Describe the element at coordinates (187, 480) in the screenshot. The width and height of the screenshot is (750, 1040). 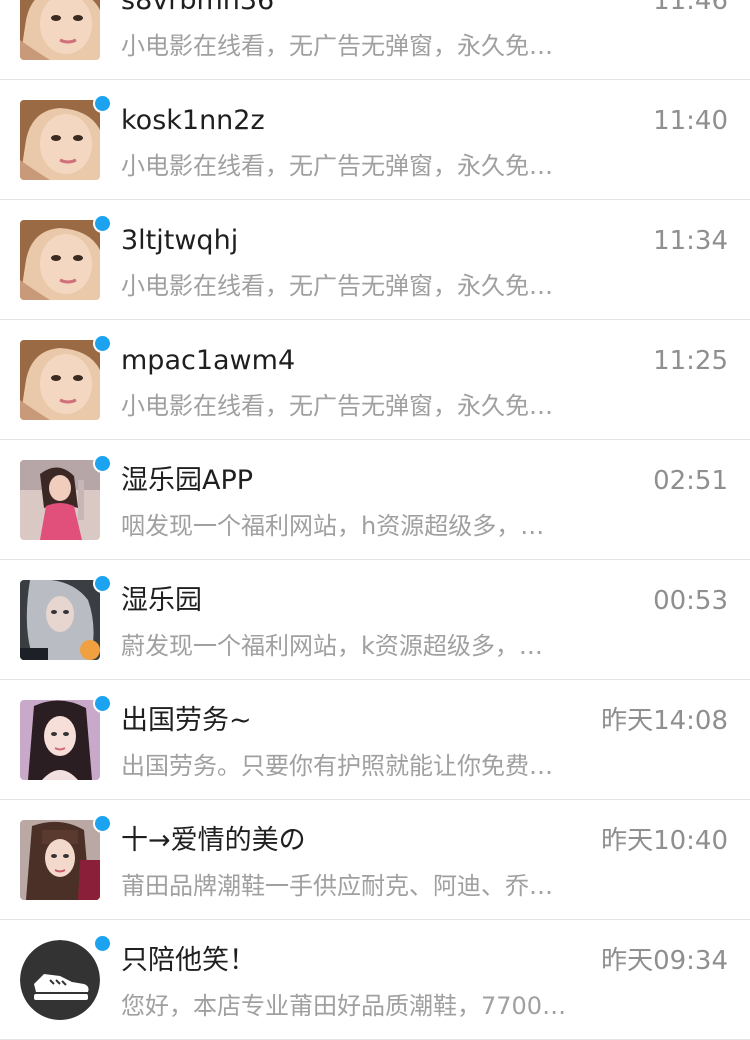
I see `contact-name: 湿乐园APP` at that location.